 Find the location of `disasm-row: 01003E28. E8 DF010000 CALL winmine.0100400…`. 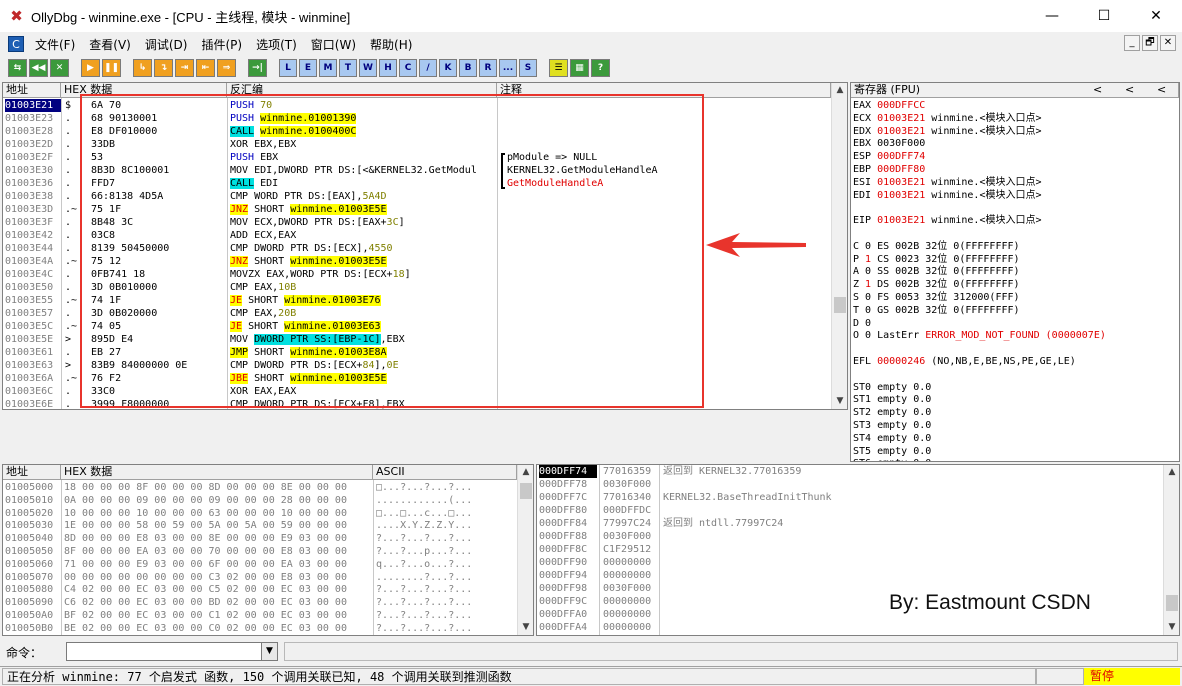

disasm-row: 01003E28. E8 DF010000 CALL winmine.0100400… is located at coordinates (417, 131).